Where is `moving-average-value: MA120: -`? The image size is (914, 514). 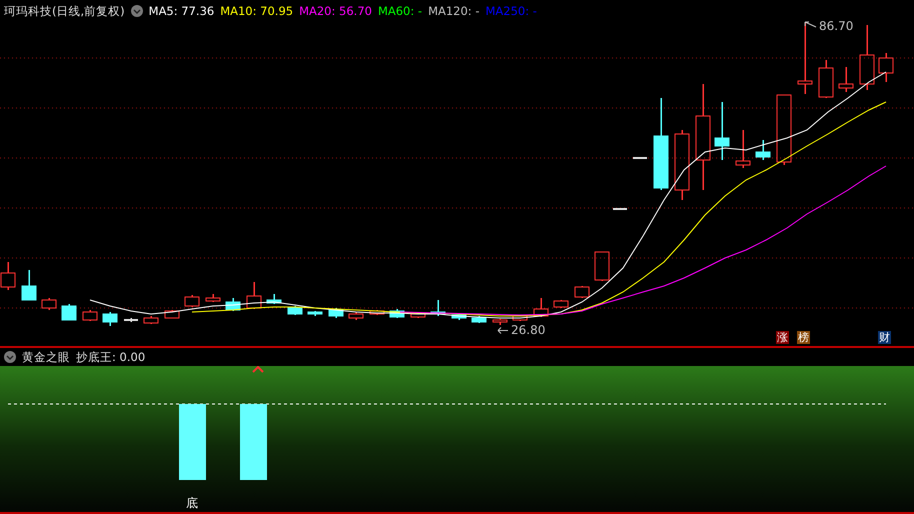 moving-average-value: MA120: - is located at coordinates (454, 11).